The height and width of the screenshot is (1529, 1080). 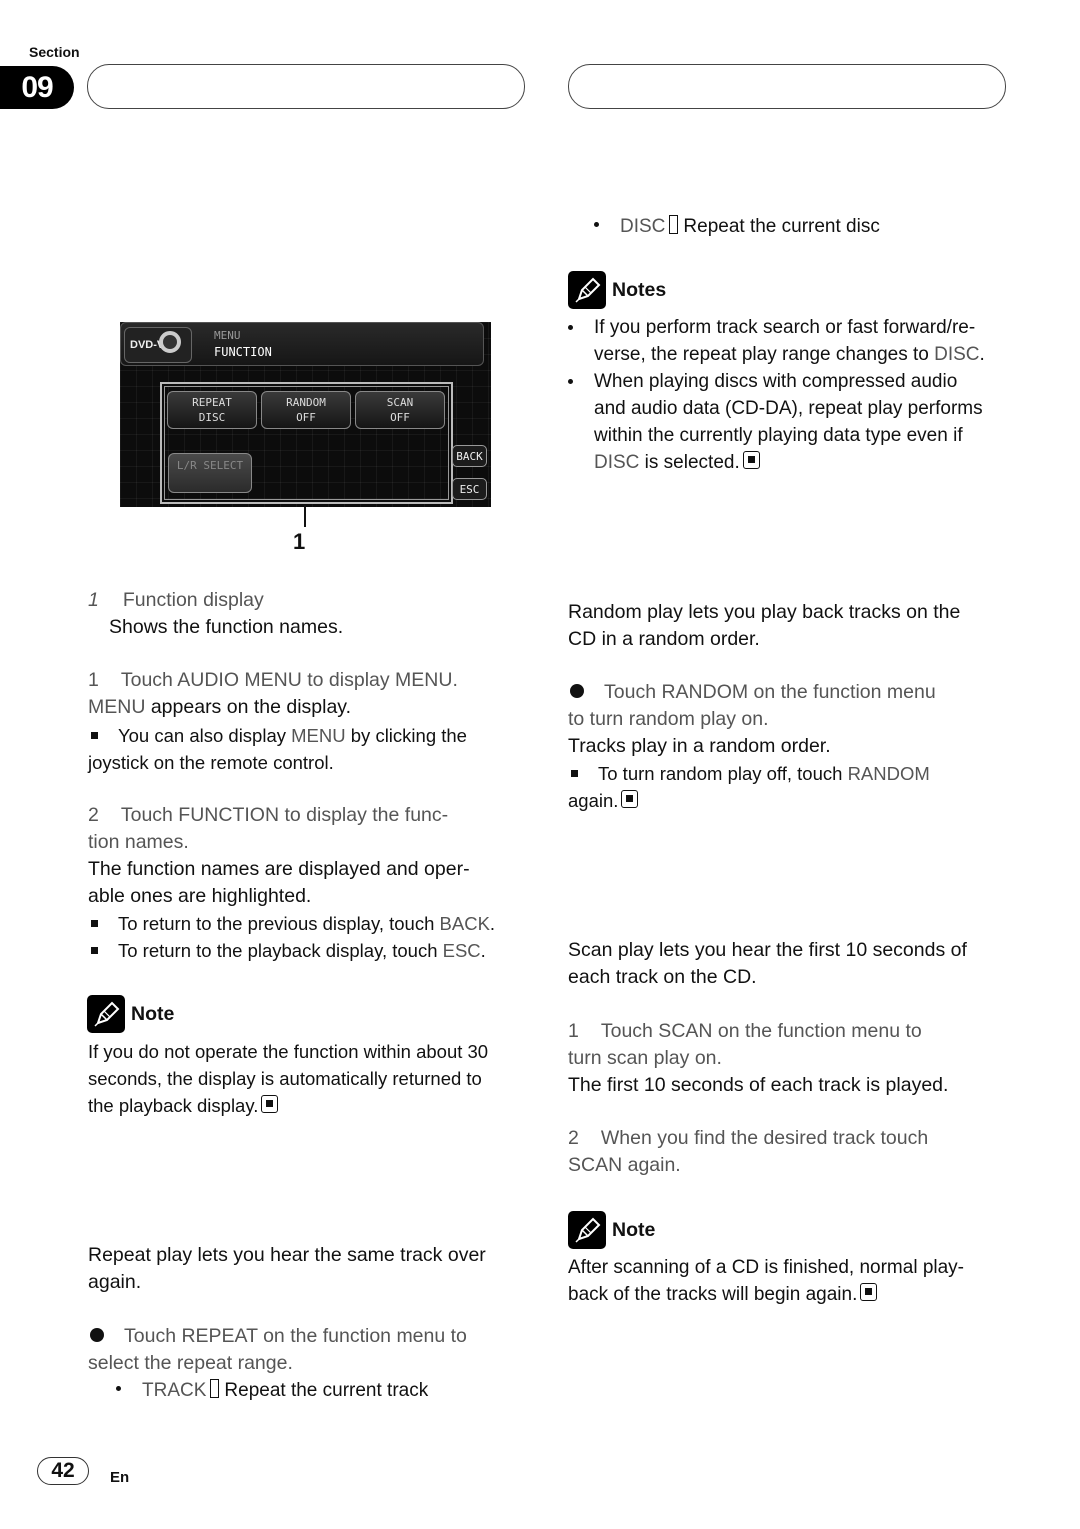 What do you see at coordinates (668, 719) in the screenshot?
I see `step-text-cont: to turn random play on.` at bounding box center [668, 719].